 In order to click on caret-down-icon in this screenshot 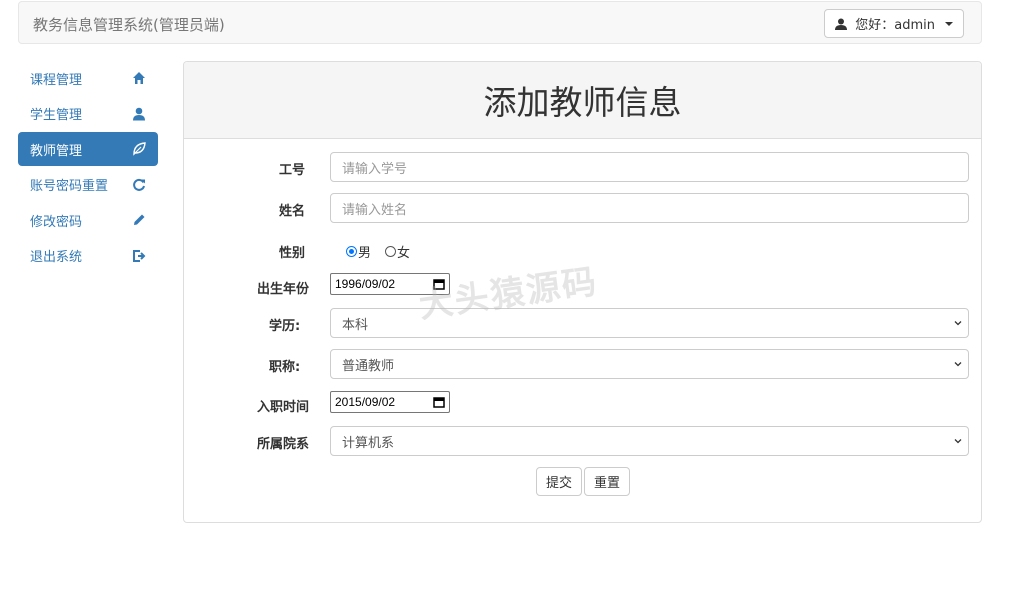, I will do `click(949, 23)`.